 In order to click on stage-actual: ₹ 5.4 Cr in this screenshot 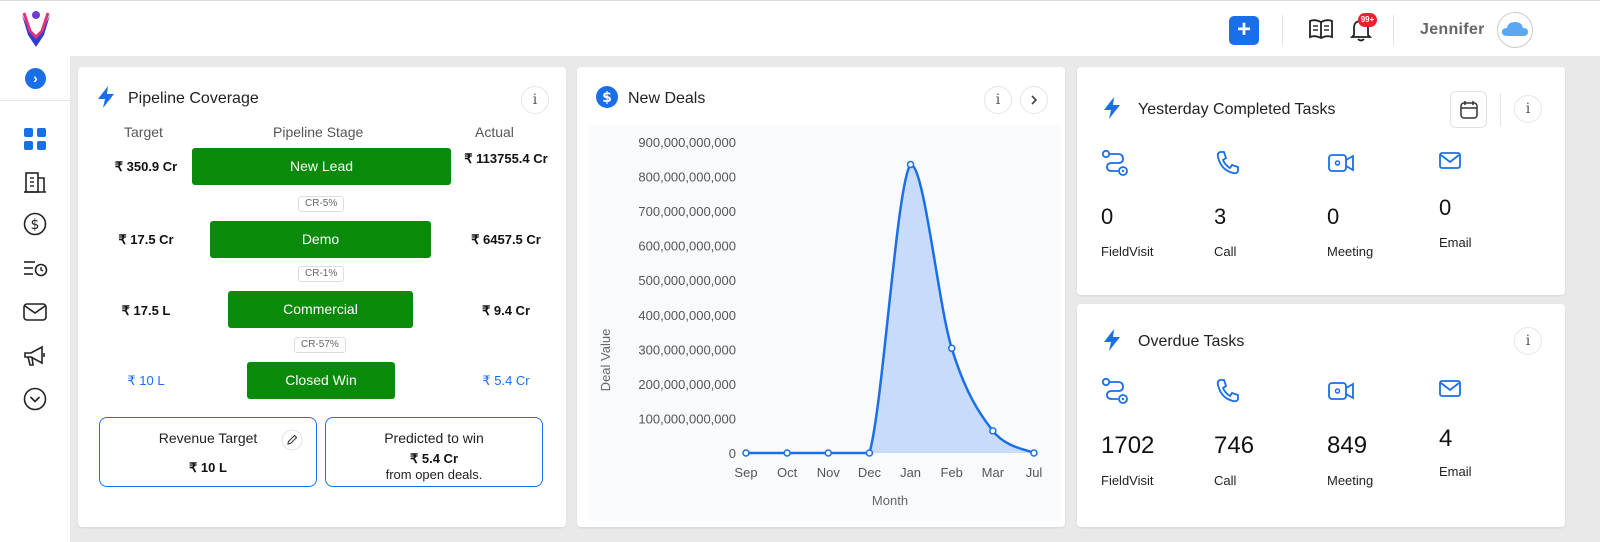, I will do `click(506, 380)`.